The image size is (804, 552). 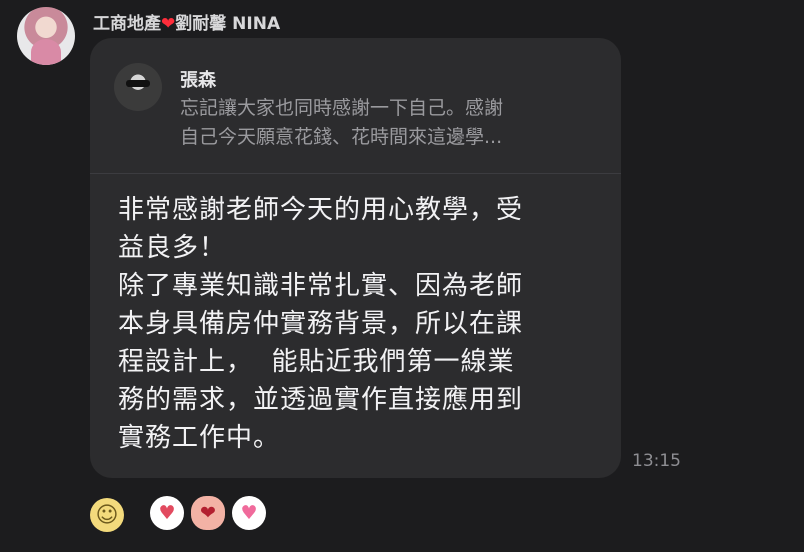 I want to click on message-timestamp: 13:15, so click(x=656, y=461).